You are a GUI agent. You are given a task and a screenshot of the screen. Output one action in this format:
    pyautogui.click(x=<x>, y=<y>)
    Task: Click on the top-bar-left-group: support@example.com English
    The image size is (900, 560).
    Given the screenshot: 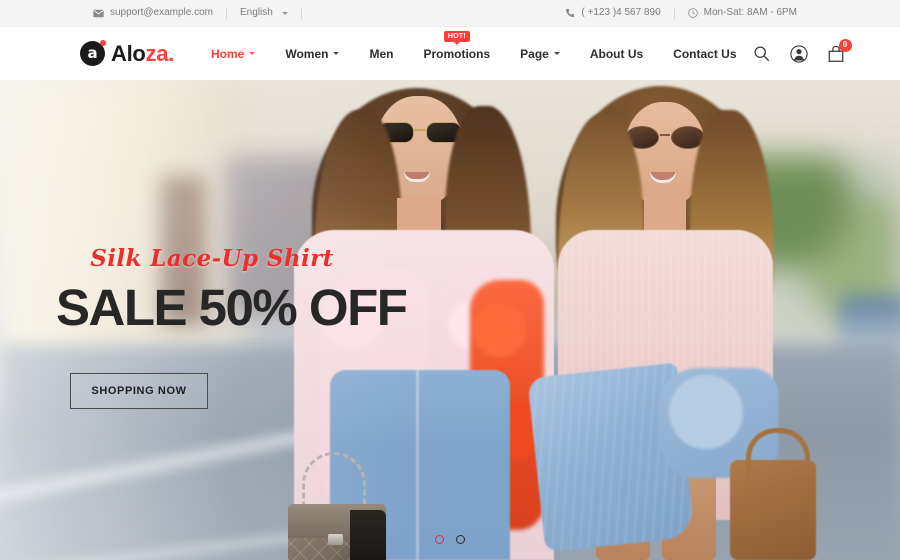 What is the action you would take?
    pyautogui.click(x=191, y=13)
    